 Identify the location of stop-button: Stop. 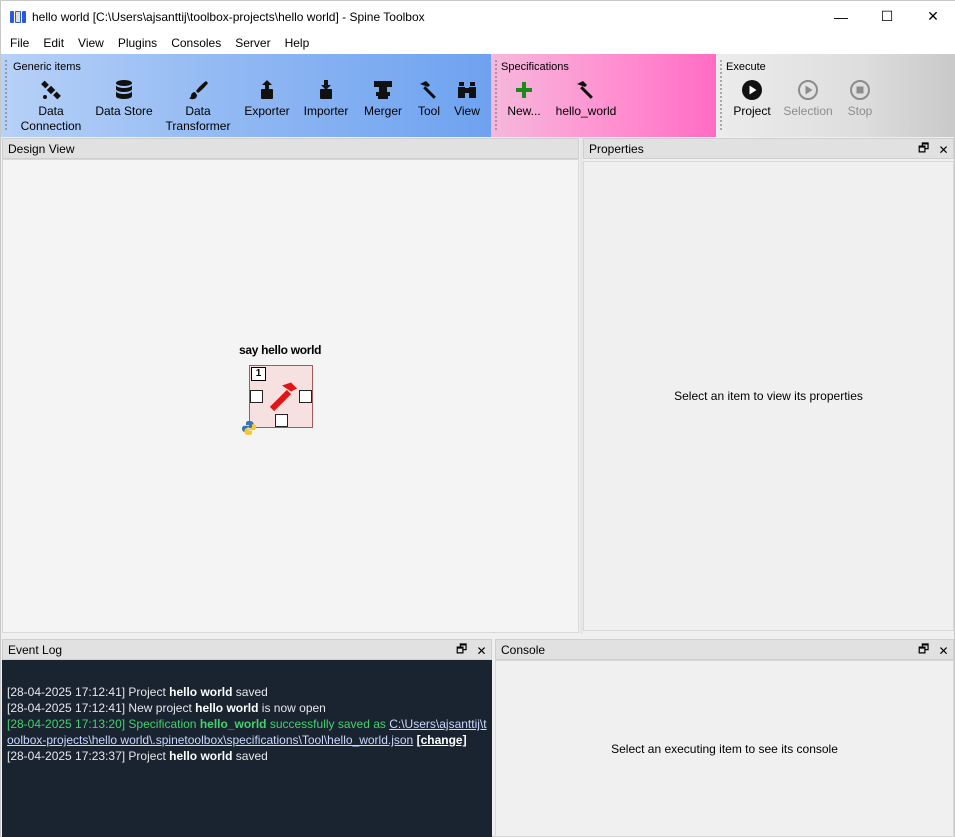
(860, 98).